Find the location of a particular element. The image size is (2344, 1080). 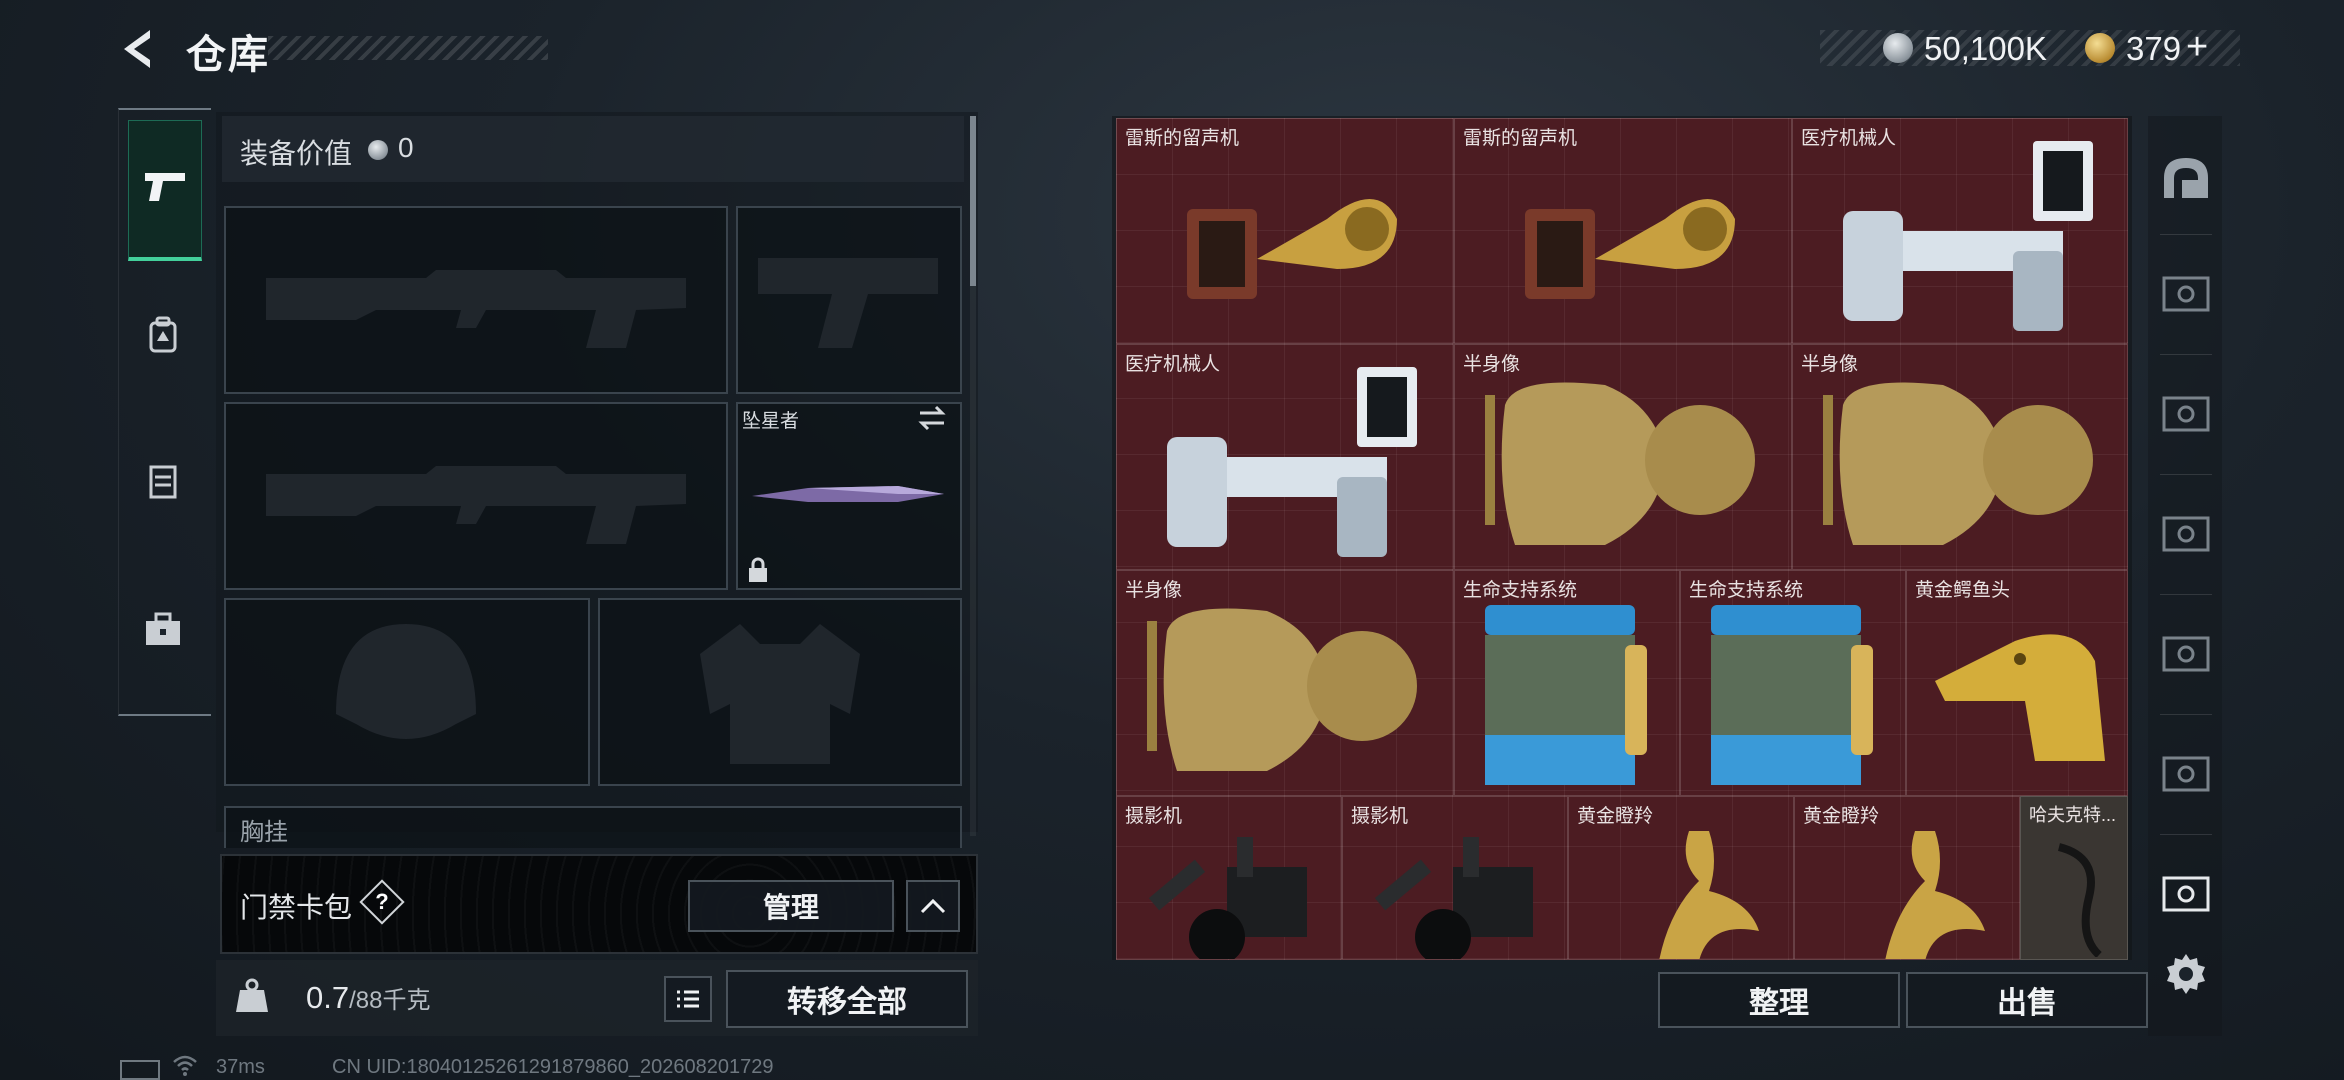

gold-amount: 379 is located at coordinates (2154, 48).